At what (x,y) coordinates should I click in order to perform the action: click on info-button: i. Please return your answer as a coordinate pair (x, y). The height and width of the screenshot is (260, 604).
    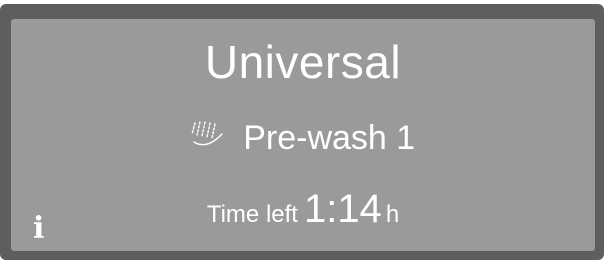
    Looking at the image, I should click on (43, 229).